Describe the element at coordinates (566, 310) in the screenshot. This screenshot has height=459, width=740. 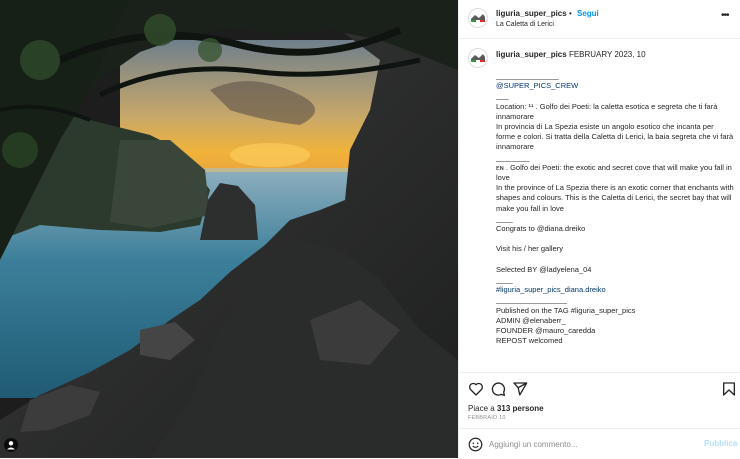
I see `caption-line: Published on the TAG #liguria_super_pics` at that location.